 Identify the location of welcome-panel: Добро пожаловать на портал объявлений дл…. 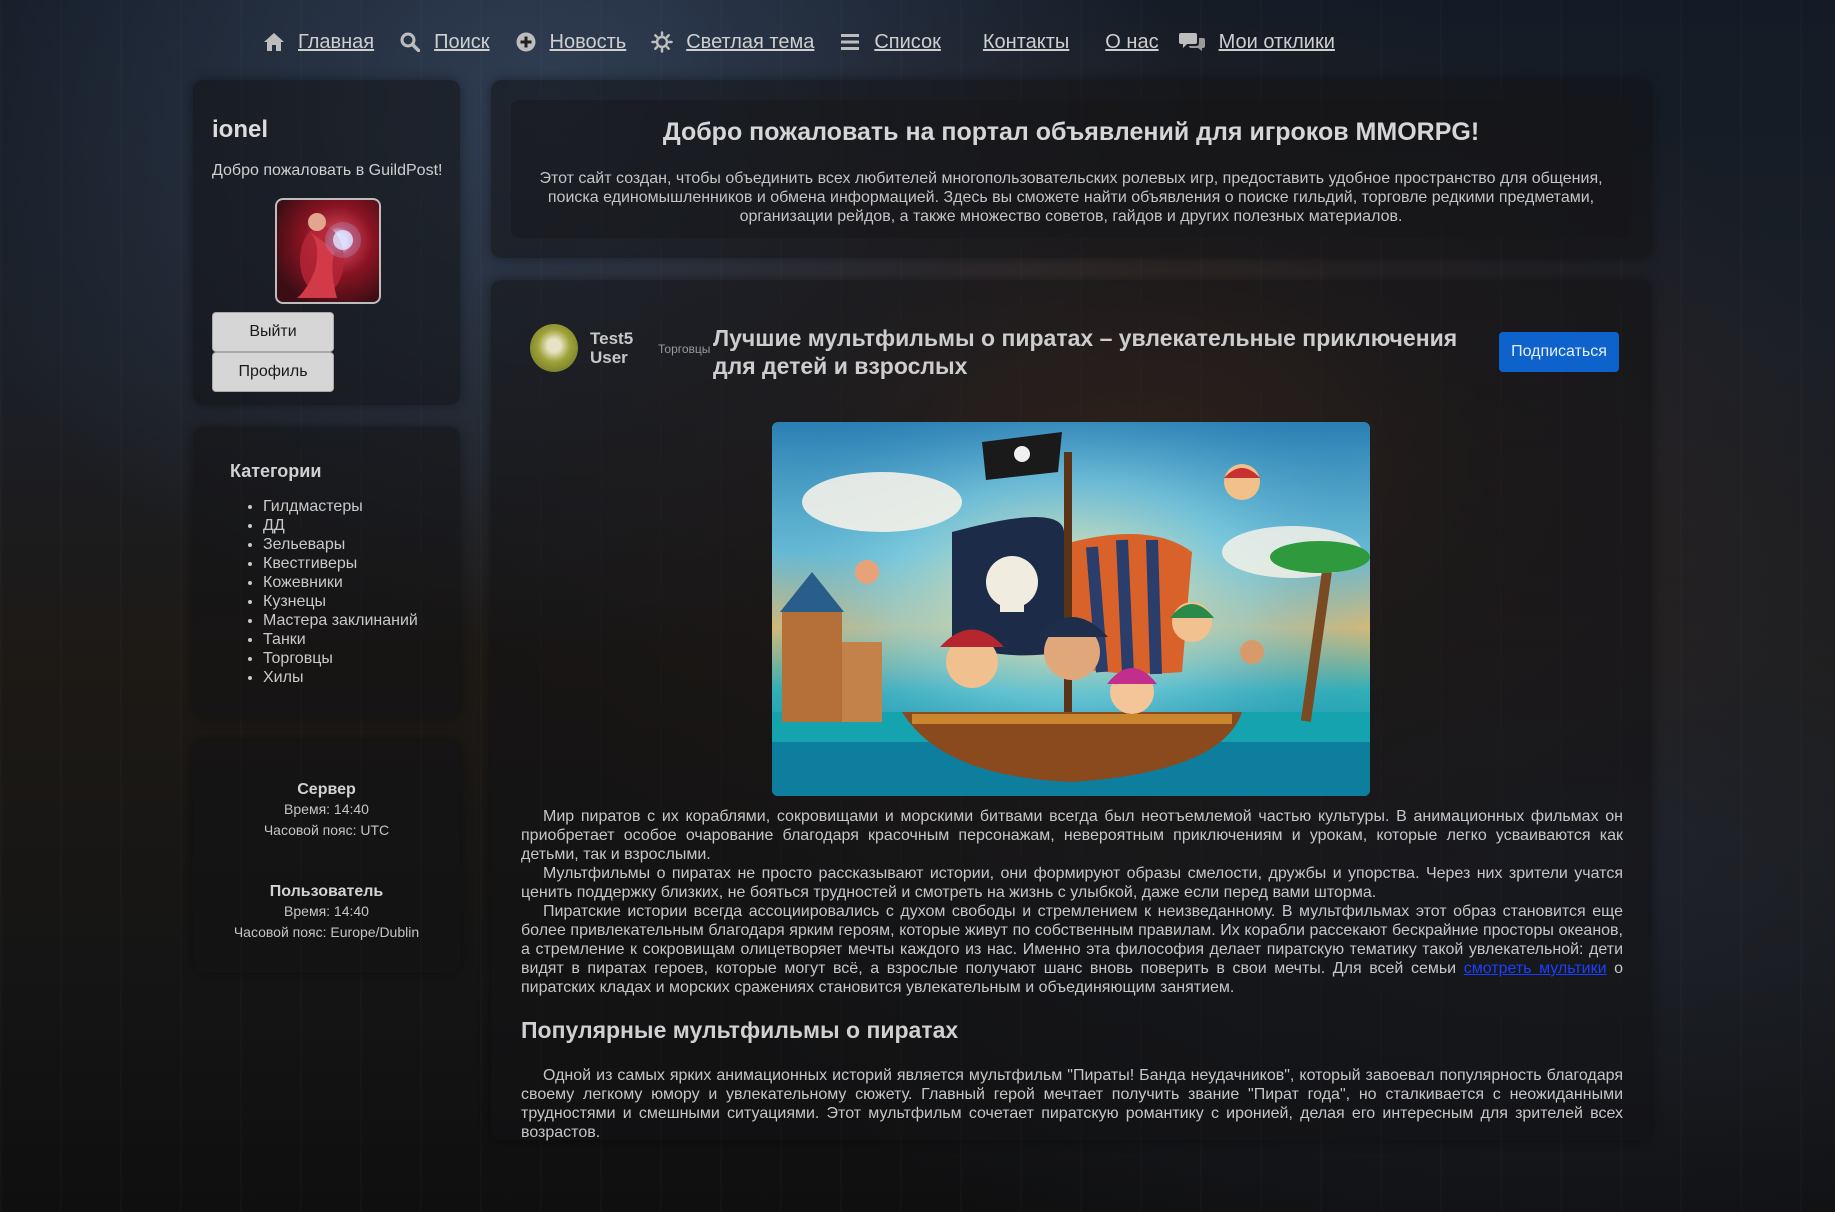
(1071, 169).